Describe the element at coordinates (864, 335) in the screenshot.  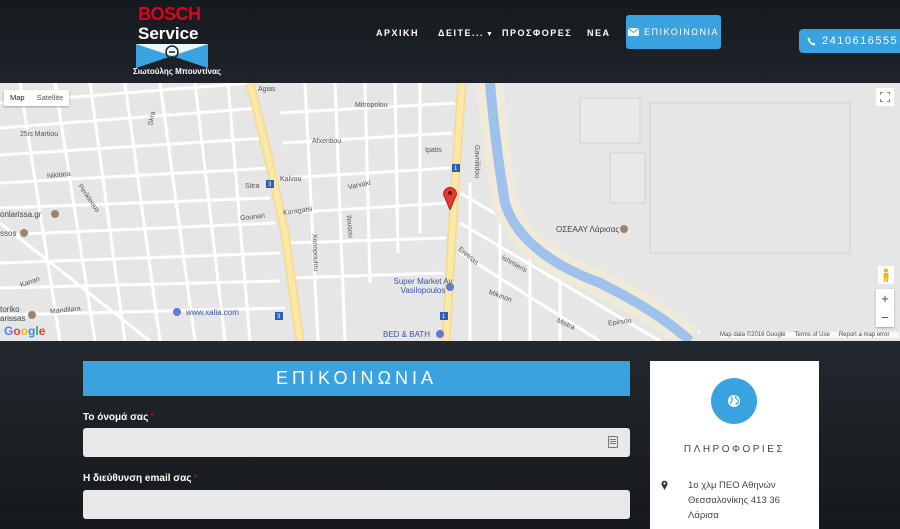
I see `report-error-link: Report a map error` at that location.